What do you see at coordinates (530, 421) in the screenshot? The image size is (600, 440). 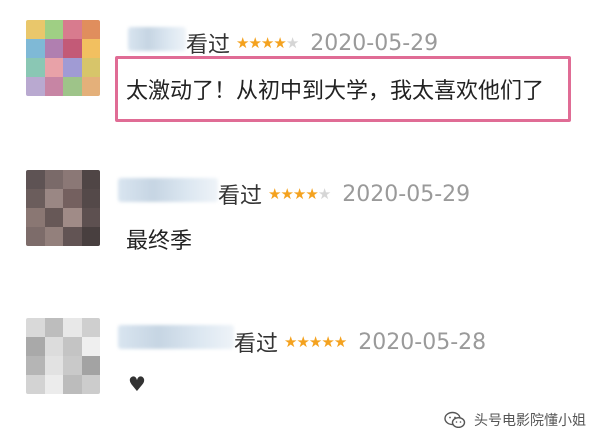 I see `watermark-text: 头号电影院懂小姐` at bounding box center [530, 421].